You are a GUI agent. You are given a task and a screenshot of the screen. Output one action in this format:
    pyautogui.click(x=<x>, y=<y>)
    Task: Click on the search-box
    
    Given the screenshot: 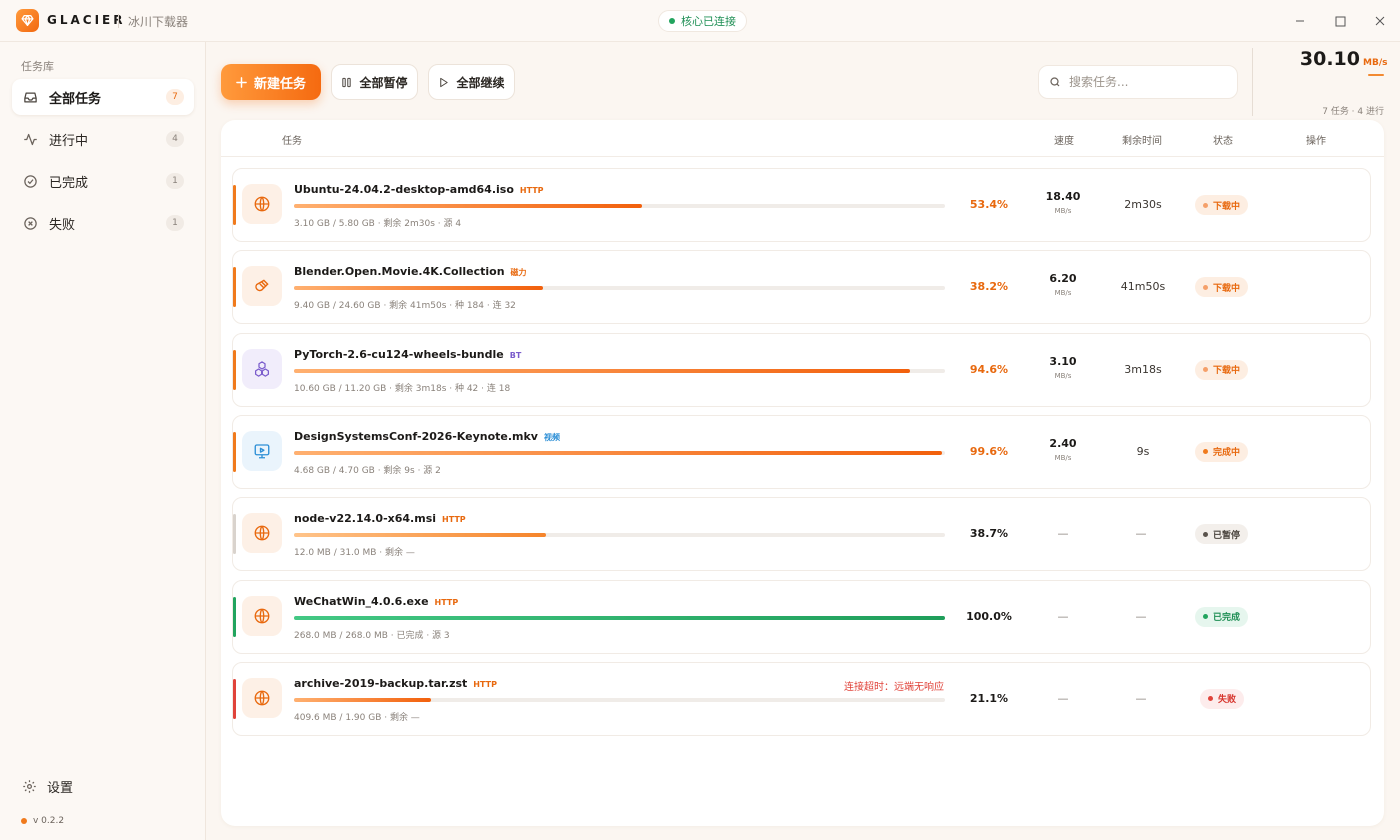 What is the action you would take?
    pyautogui.click(x=1138, y=82)
    